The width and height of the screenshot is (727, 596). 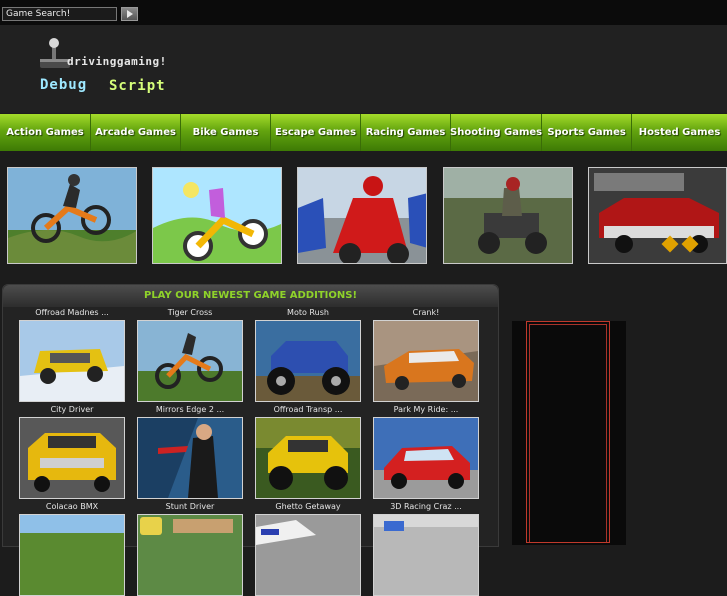 What do you see at coordinates (59, 14) in the screenshot?
I see `search-input` at bounding box center [59, 14].